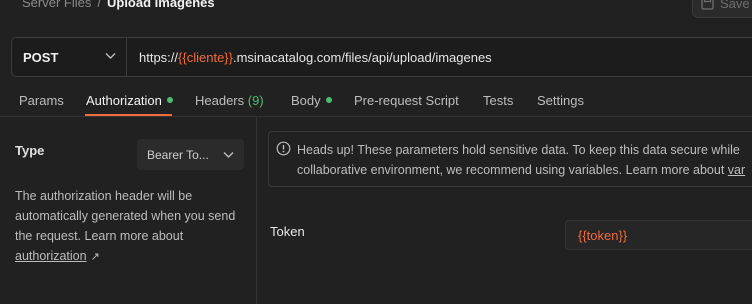 Image resolution: width=752 pixels, height=304 pixels. Describe the element at coordinates (735, 5) in the screenshot. I see `save-label: Save` at that location.